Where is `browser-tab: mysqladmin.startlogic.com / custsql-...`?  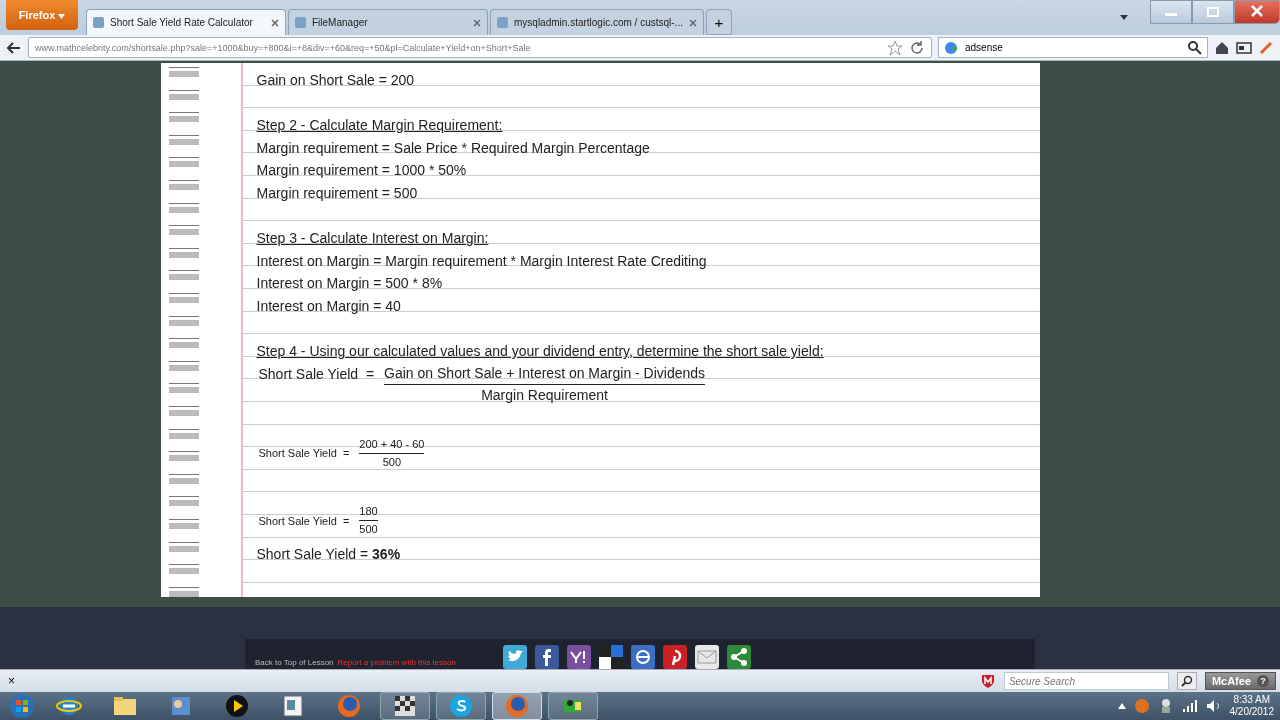
browser-tab: mysqladmin.startlogic.com / custsql-... is located at coordinates (597, 22).